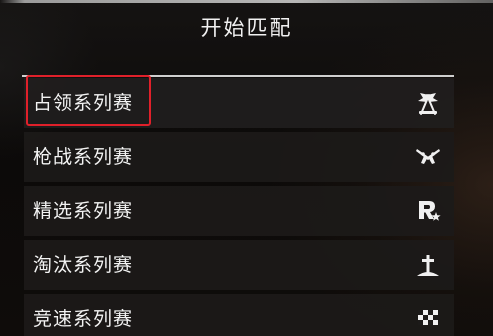  What do you see at coordinates (239, 211) in the screenshot?
I see `menu-item-featured-series: 精选系列赛` at bounding box center [239, 211].